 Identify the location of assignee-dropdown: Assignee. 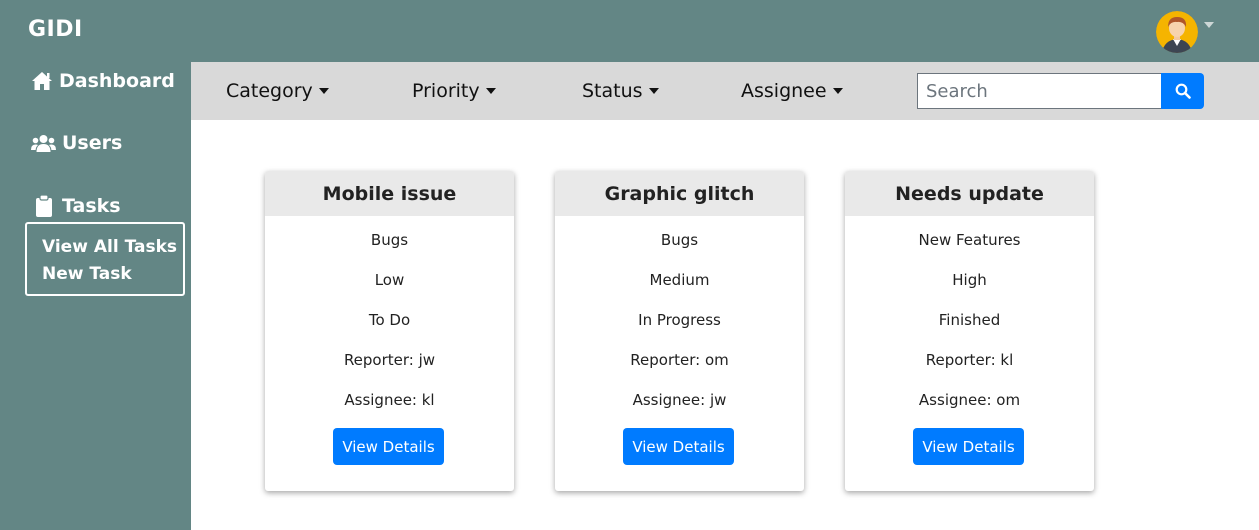
(792, 91).